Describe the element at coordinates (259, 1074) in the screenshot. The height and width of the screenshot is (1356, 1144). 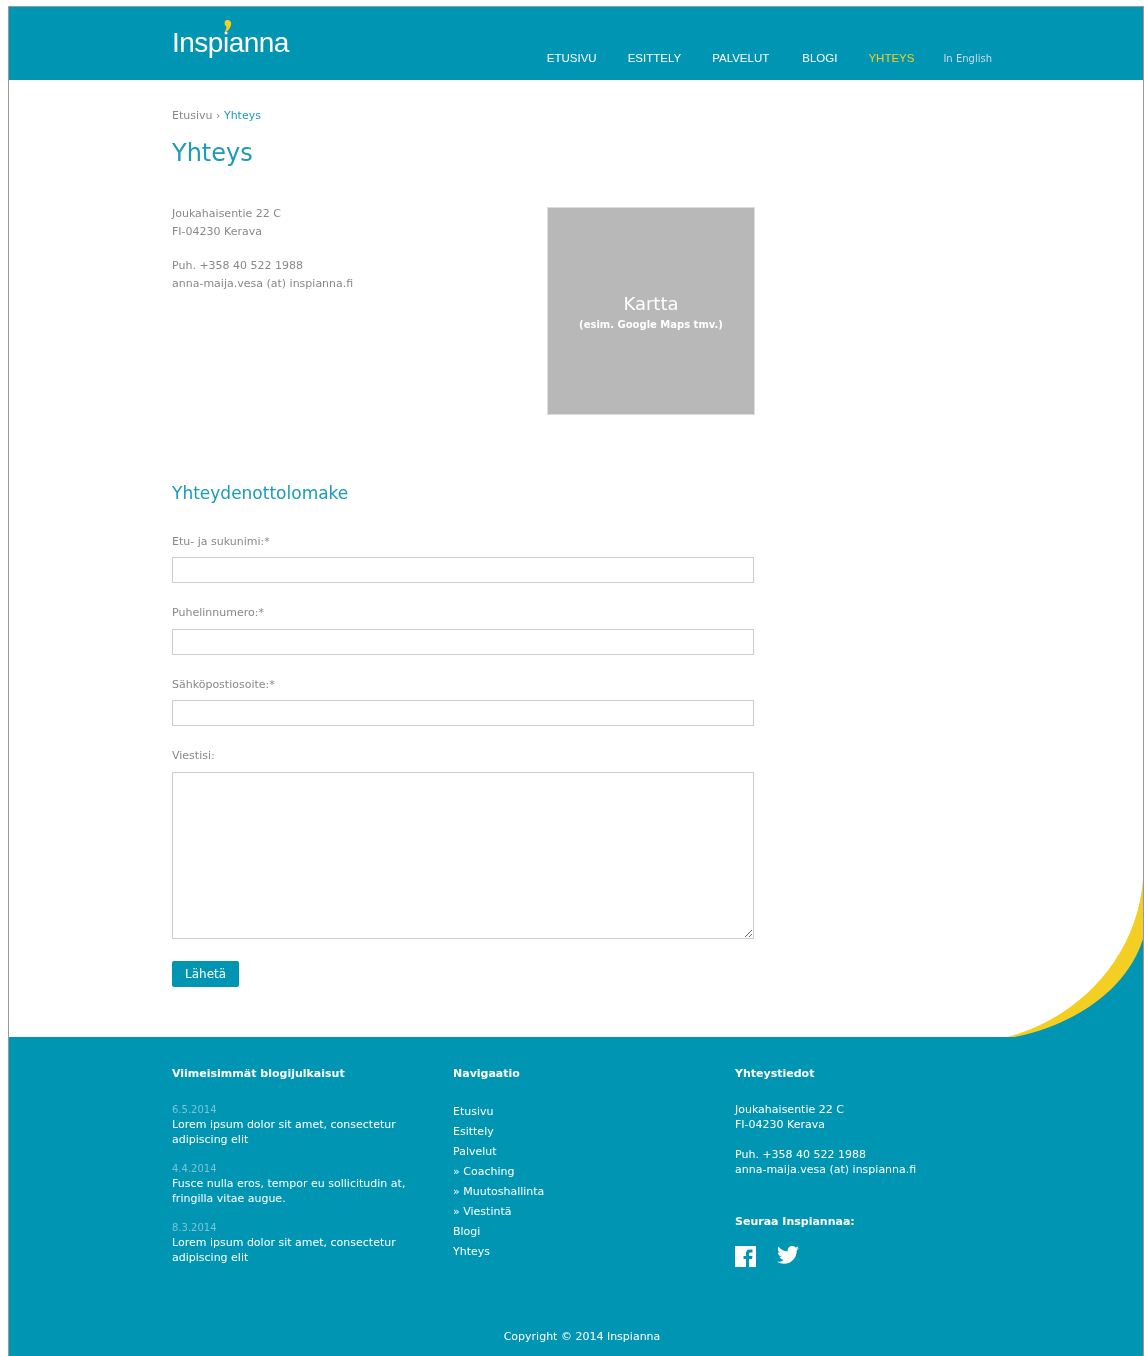
I see `footer-heading: Viimeisimmät blogijulkaisut` at that location.